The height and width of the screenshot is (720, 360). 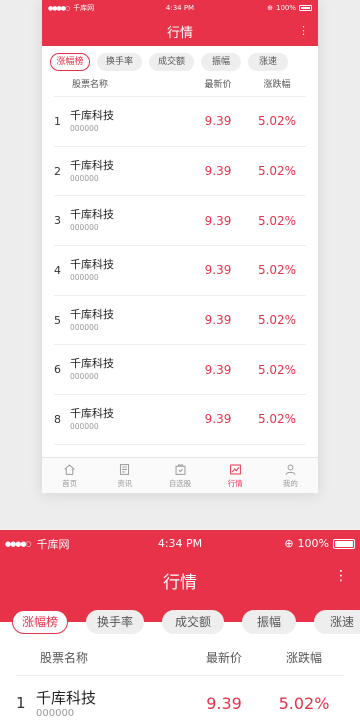 I want to click on table-row: 4 千库科技 000000 9.39 5.02%, so click(x=180, y=271).